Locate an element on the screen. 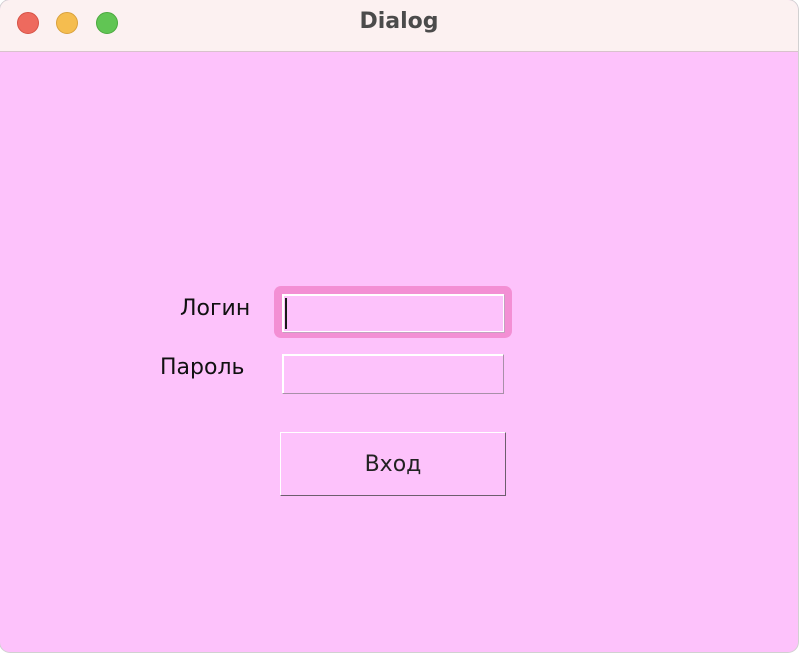 Image resolution: width=802 pixels, height=654 pixels. password-input is located at coordinates (393, 374).